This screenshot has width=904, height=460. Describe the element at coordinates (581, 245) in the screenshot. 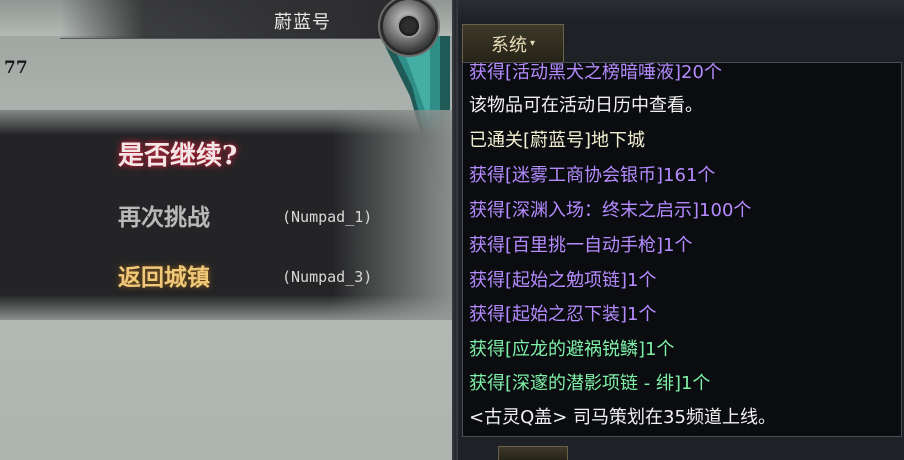

I see `chat-line: 获得[百里挑一自动手枪]1个` at that location.